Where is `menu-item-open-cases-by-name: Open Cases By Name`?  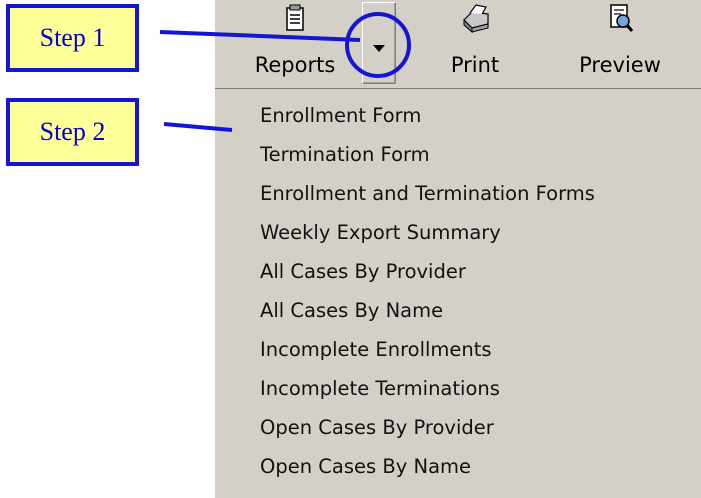 menu-item-open-cases-by-name: Open Cases By Name is located at coordinates (365, 467).